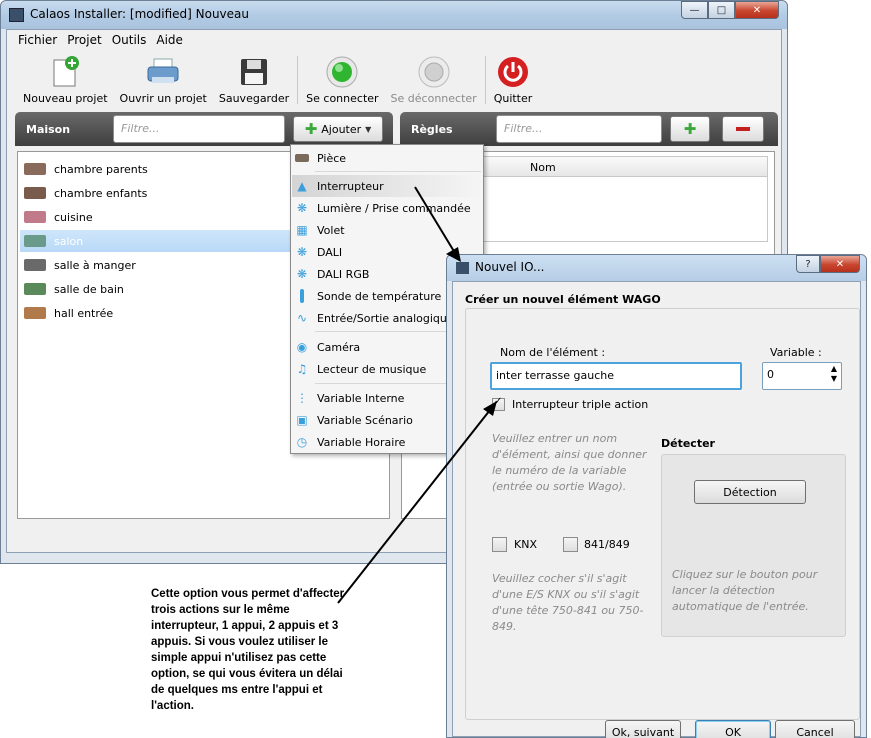 The image size is (871, 738). Describe the element at coordinates (129, 40) in the screenshot. I see `menu-outils: Outils` at that location.